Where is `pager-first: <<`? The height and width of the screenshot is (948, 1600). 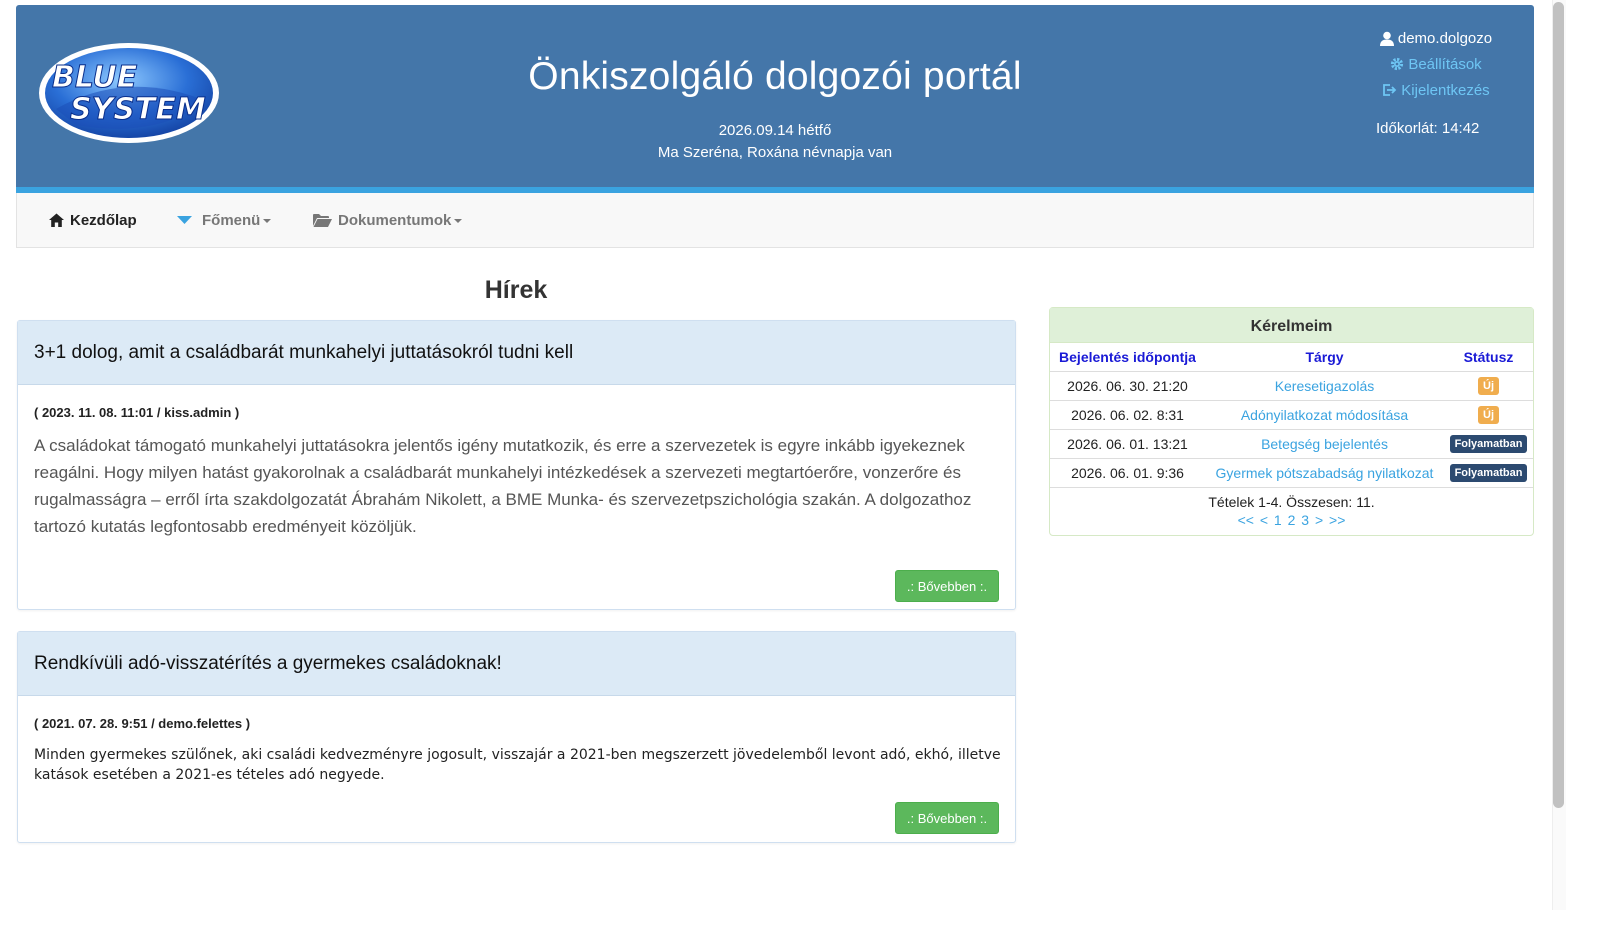
pager-first: << is located at coordinates (1246, 520).